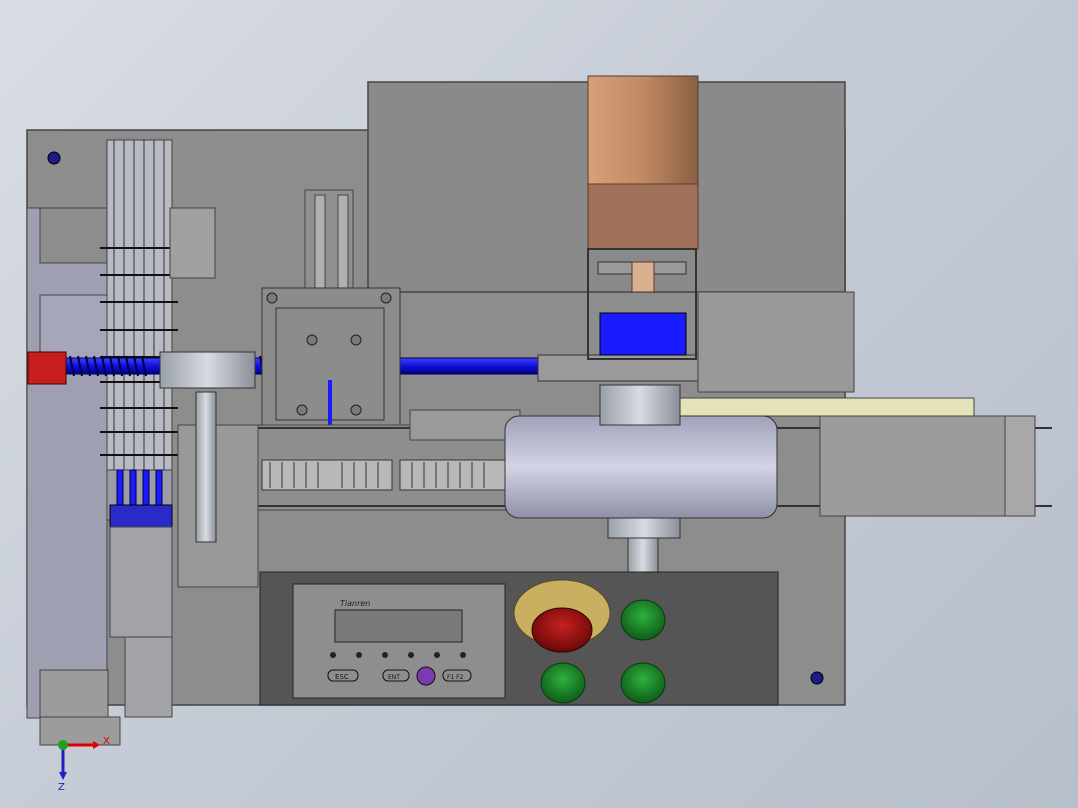 The image size is (1078, 808). I want to click on y-axis-dot, so click(63, 745).